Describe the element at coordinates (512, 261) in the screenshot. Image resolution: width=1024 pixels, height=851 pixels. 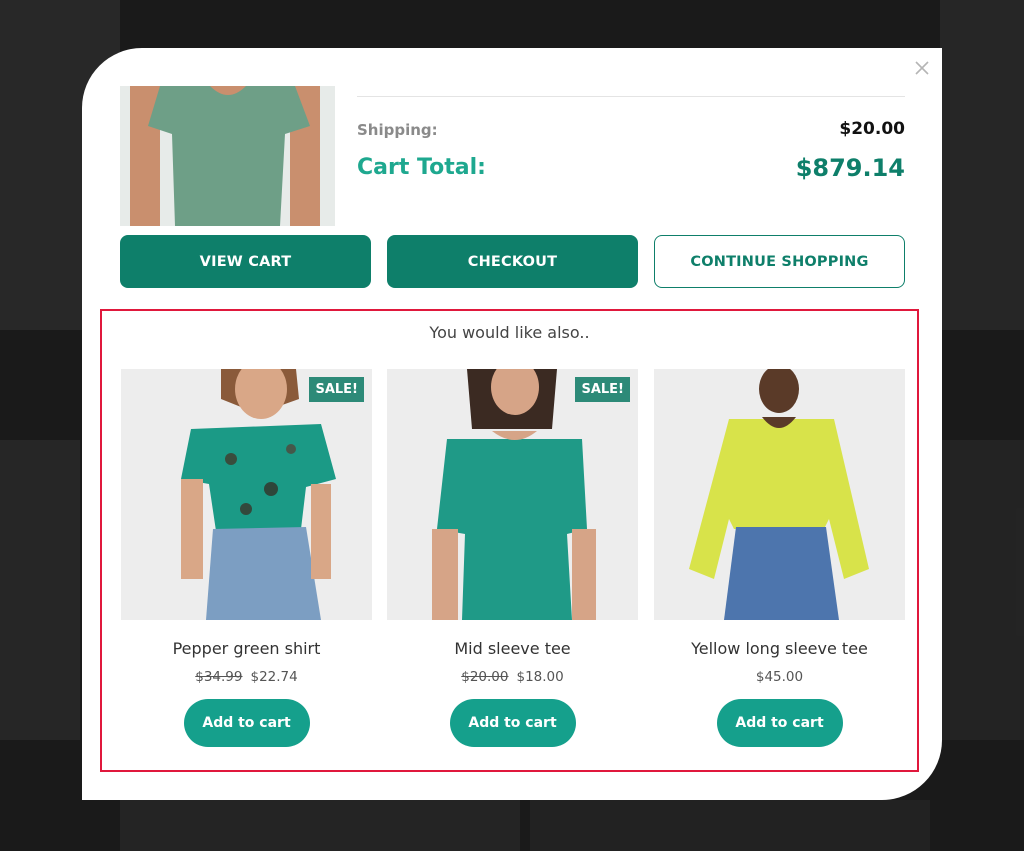
I see `checkout-button: CHECKOUT` at that location.